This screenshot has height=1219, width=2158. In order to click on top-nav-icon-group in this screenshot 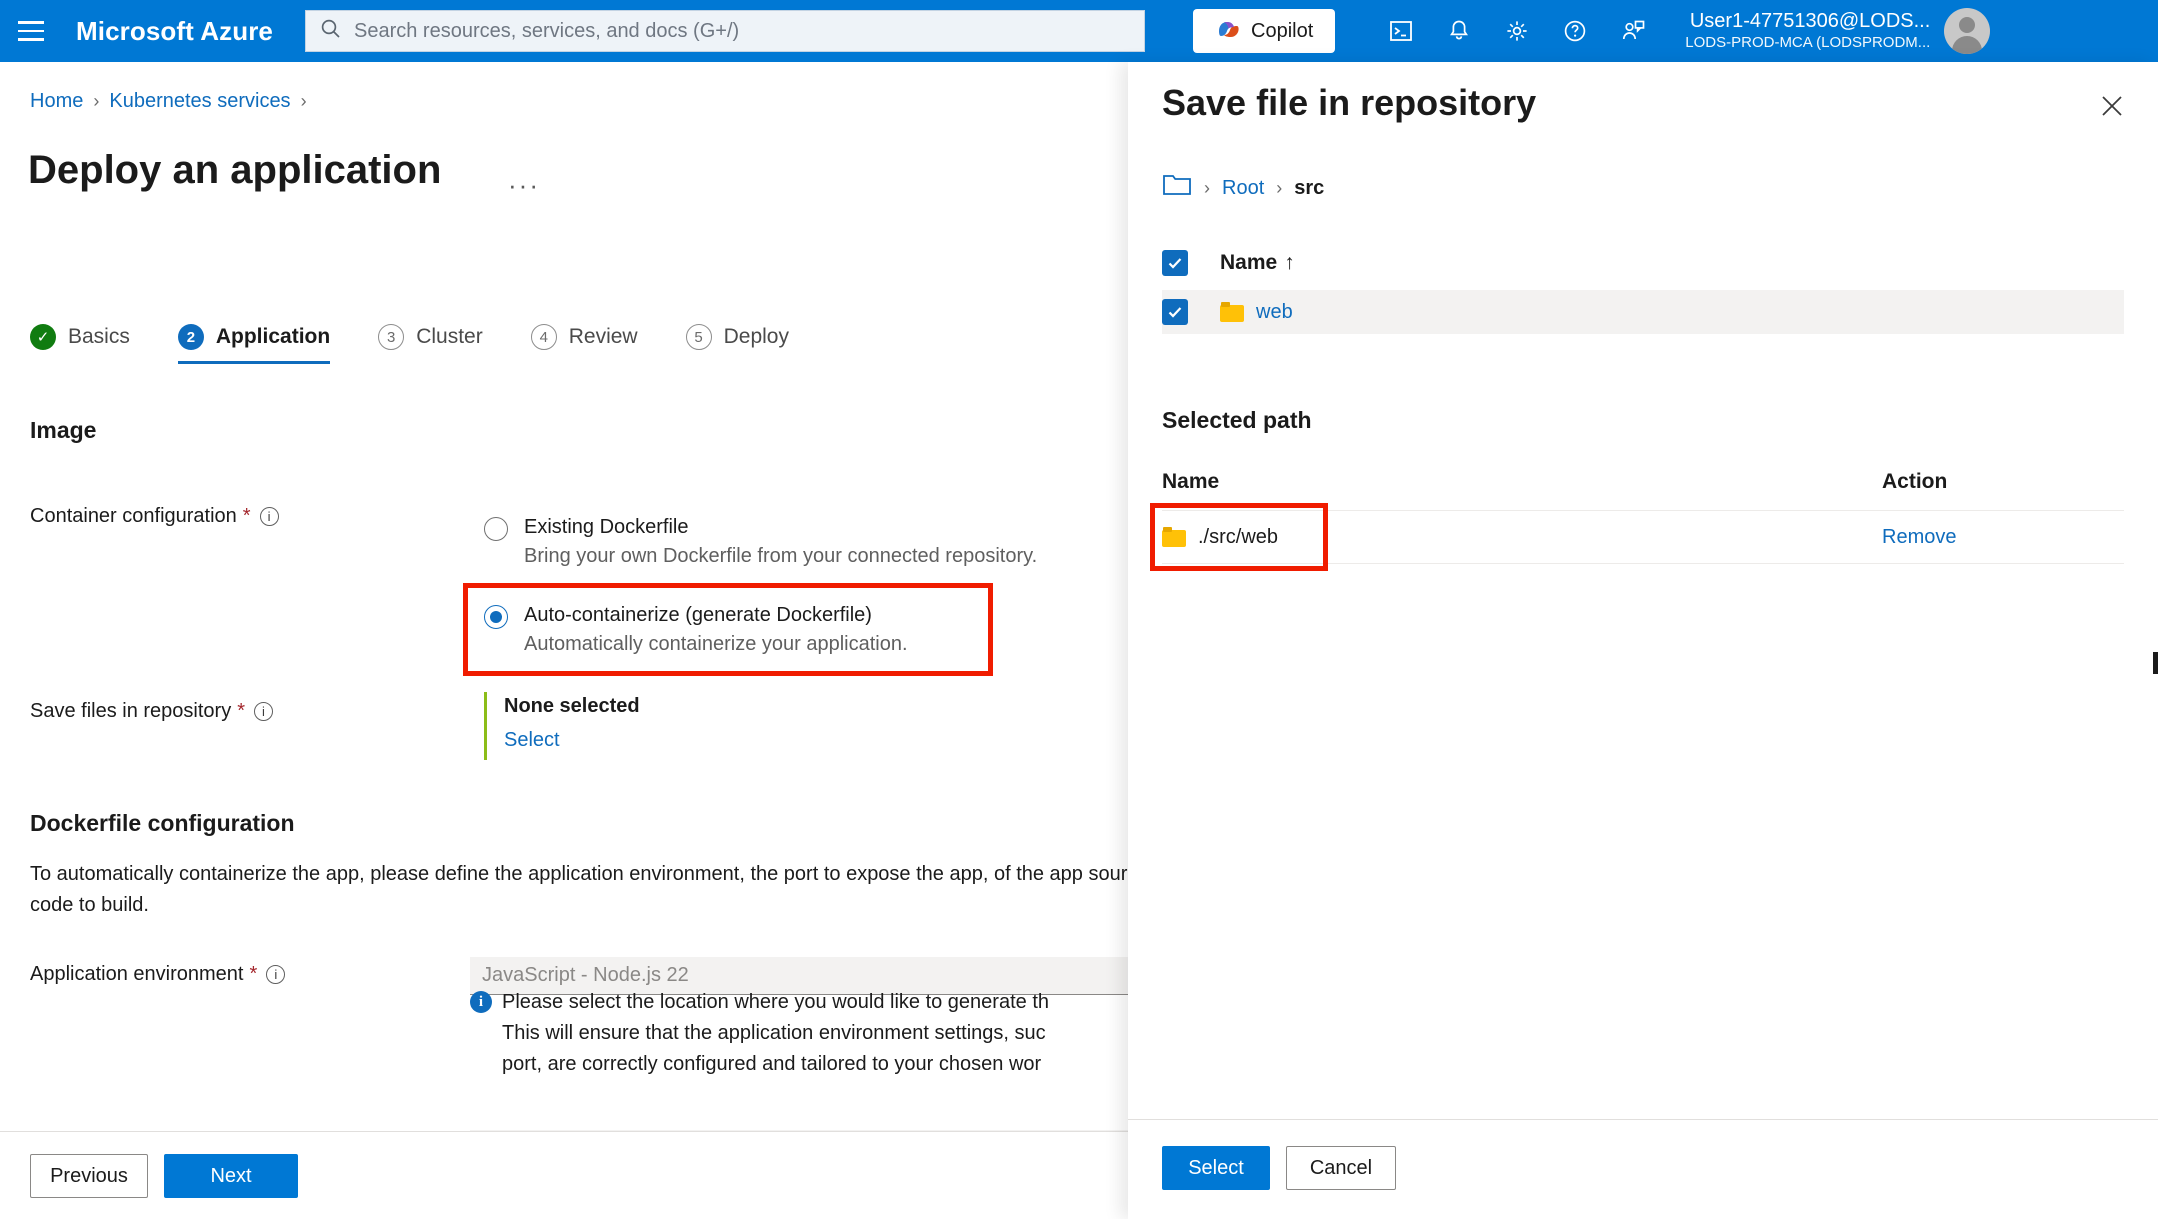, I will do `click(1517, 31)`.